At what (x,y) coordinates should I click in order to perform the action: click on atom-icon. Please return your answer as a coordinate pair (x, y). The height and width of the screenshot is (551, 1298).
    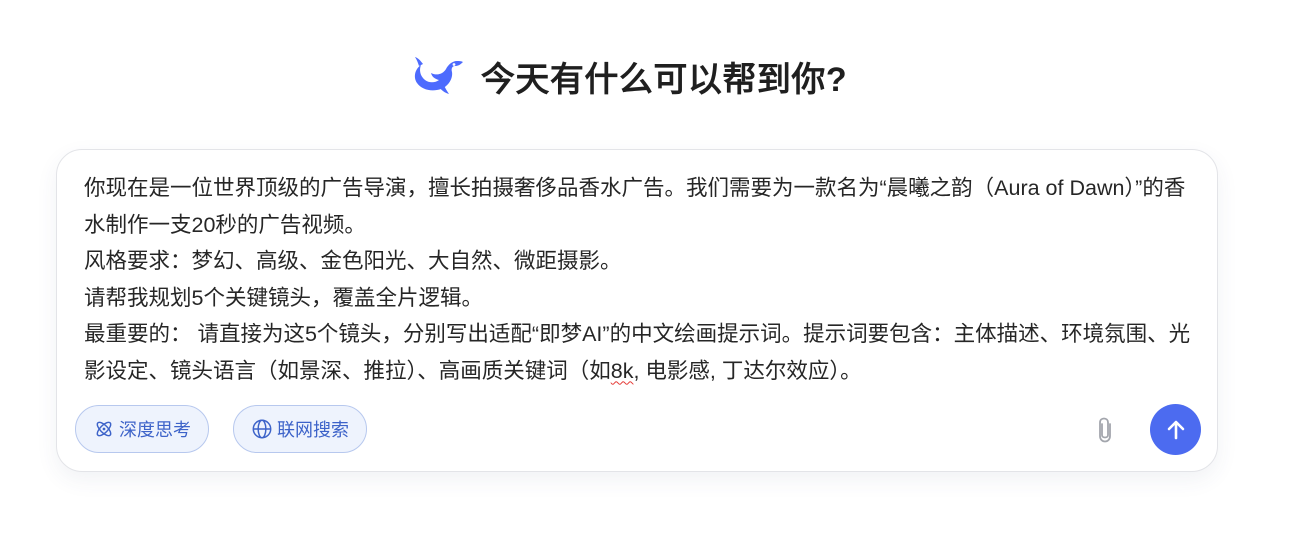
    Looking at the image, I should click on (104, 429).